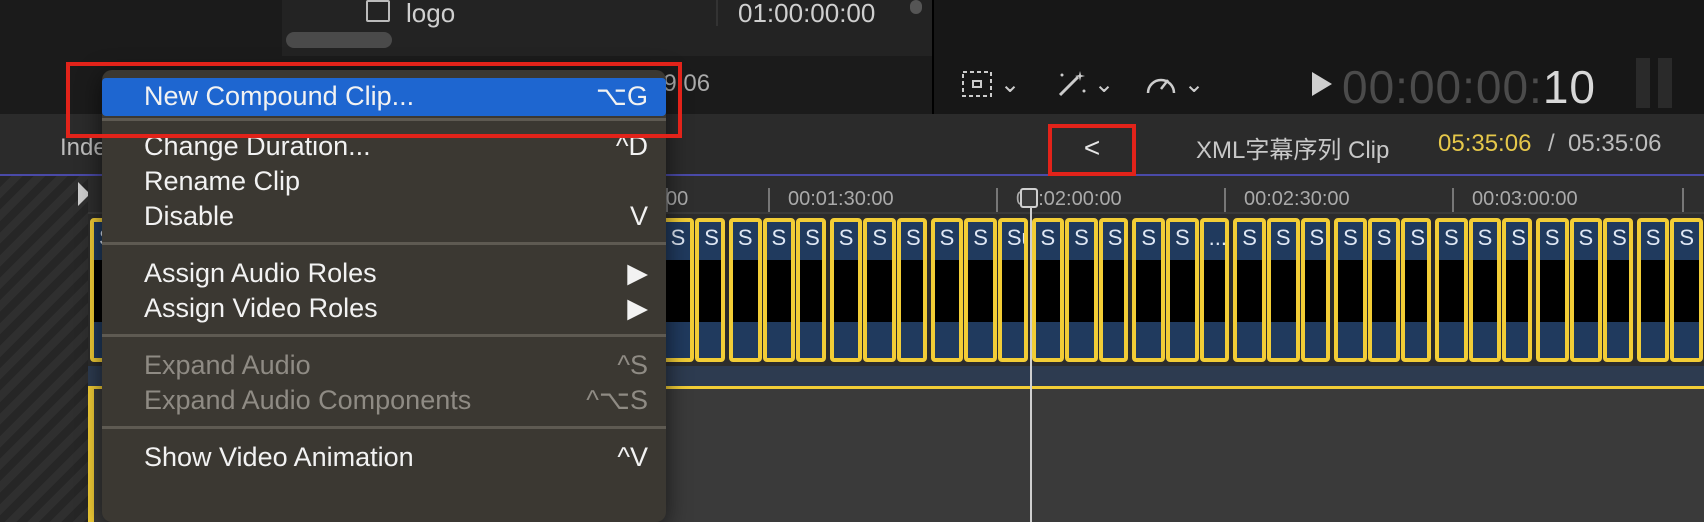 This screenshot has height=522, width=1704. I want to click on playhead, so click(1031, 359).